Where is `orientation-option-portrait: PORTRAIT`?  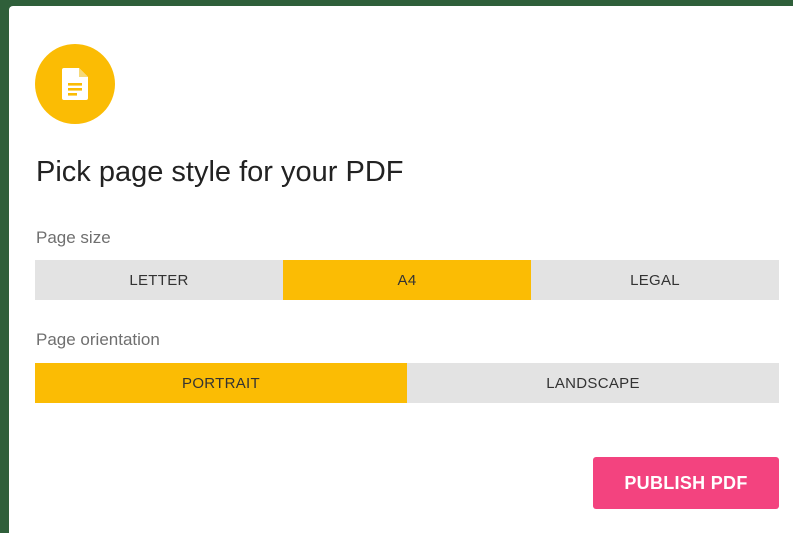 orientation-option-portrait: PORTRAIT is located at coordinates (221, 383).